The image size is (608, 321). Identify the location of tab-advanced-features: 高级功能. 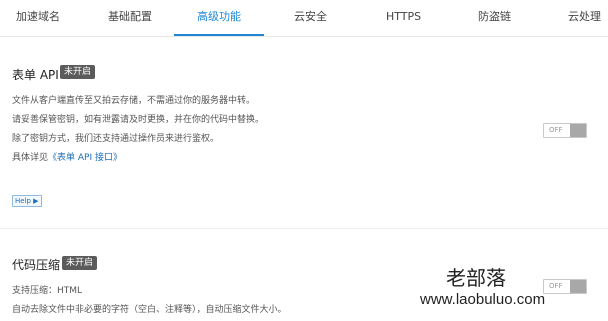
(219, 18).